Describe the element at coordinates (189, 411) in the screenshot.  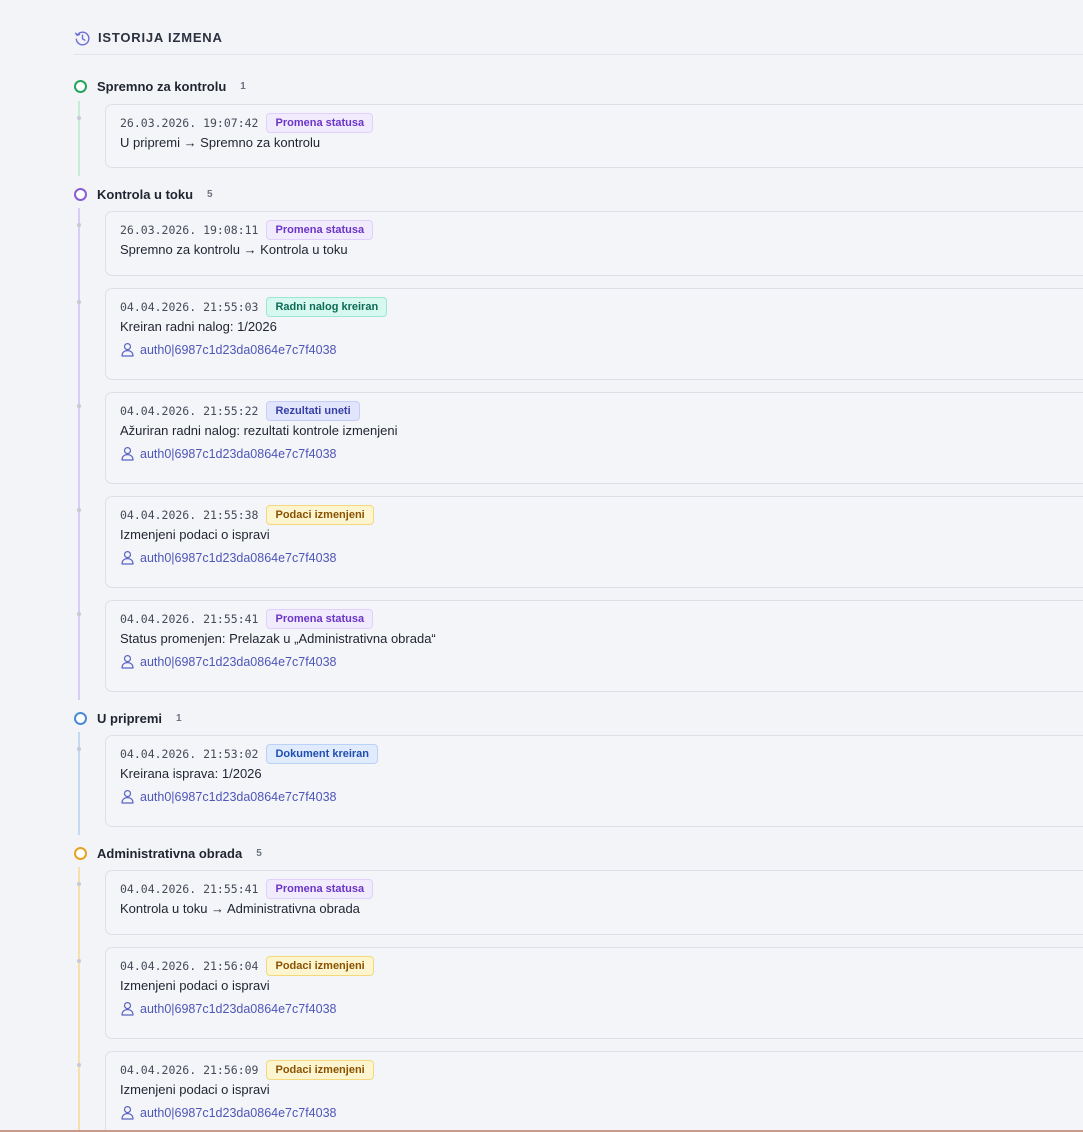
I see `entry-timestamp: 04.04.2026. 21:55:22` at that location.